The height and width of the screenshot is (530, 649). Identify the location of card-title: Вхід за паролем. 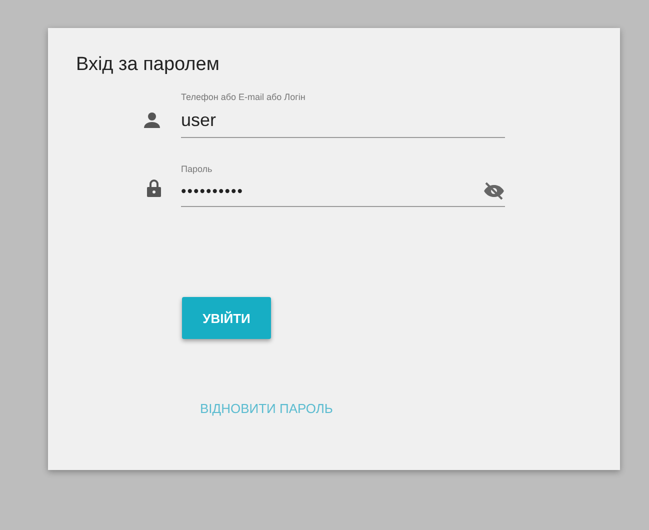
(148, 65).